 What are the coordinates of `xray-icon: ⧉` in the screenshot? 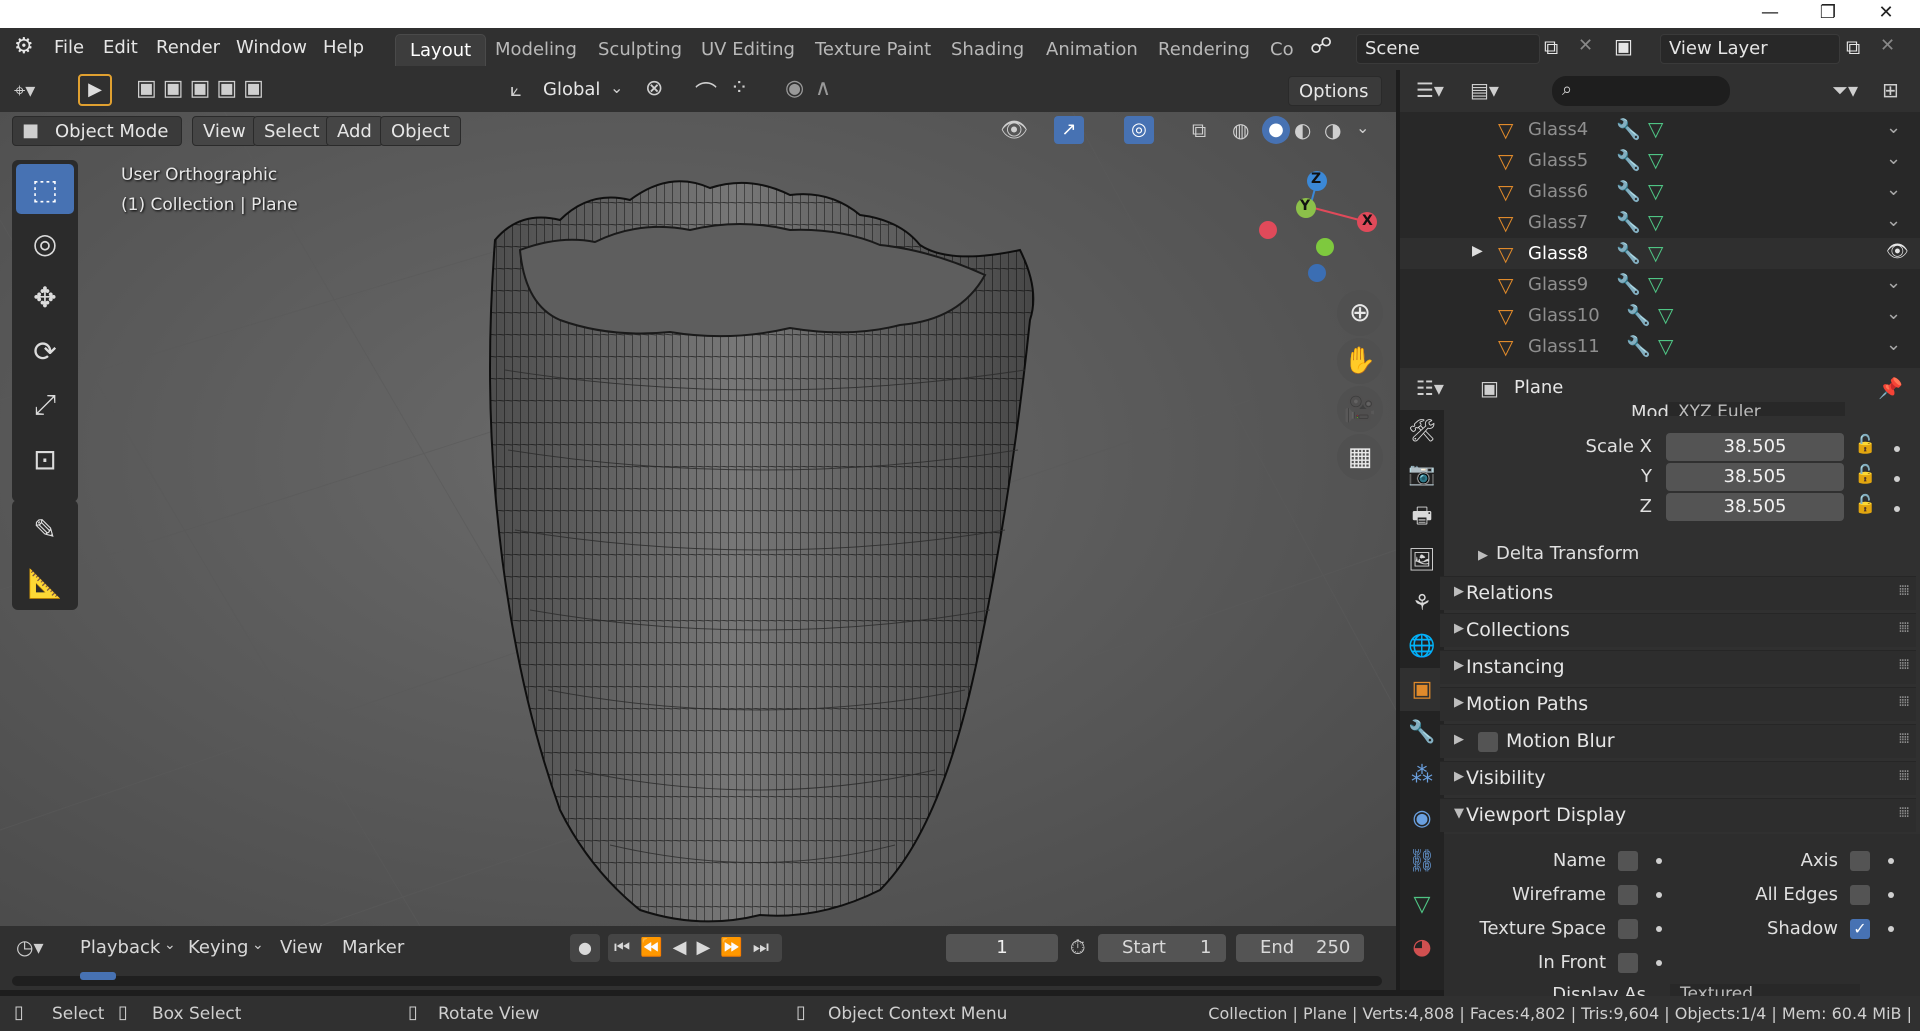 It's located at (1199, 130).